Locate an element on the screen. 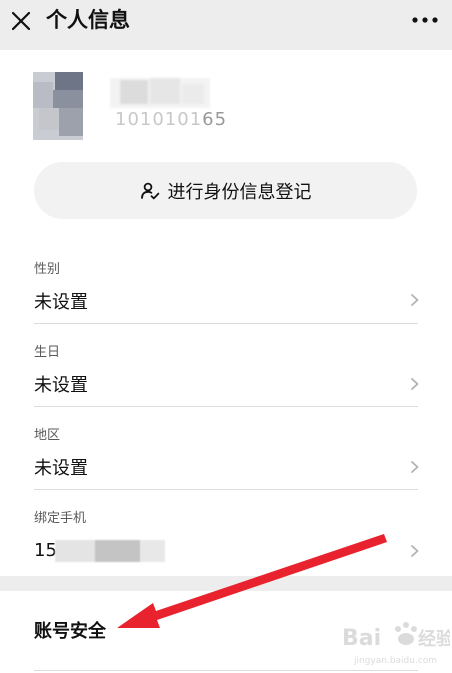 The image size is (452, 673). identity-register-button: 进行身份信息登记 is located at coordinates (225, 190).